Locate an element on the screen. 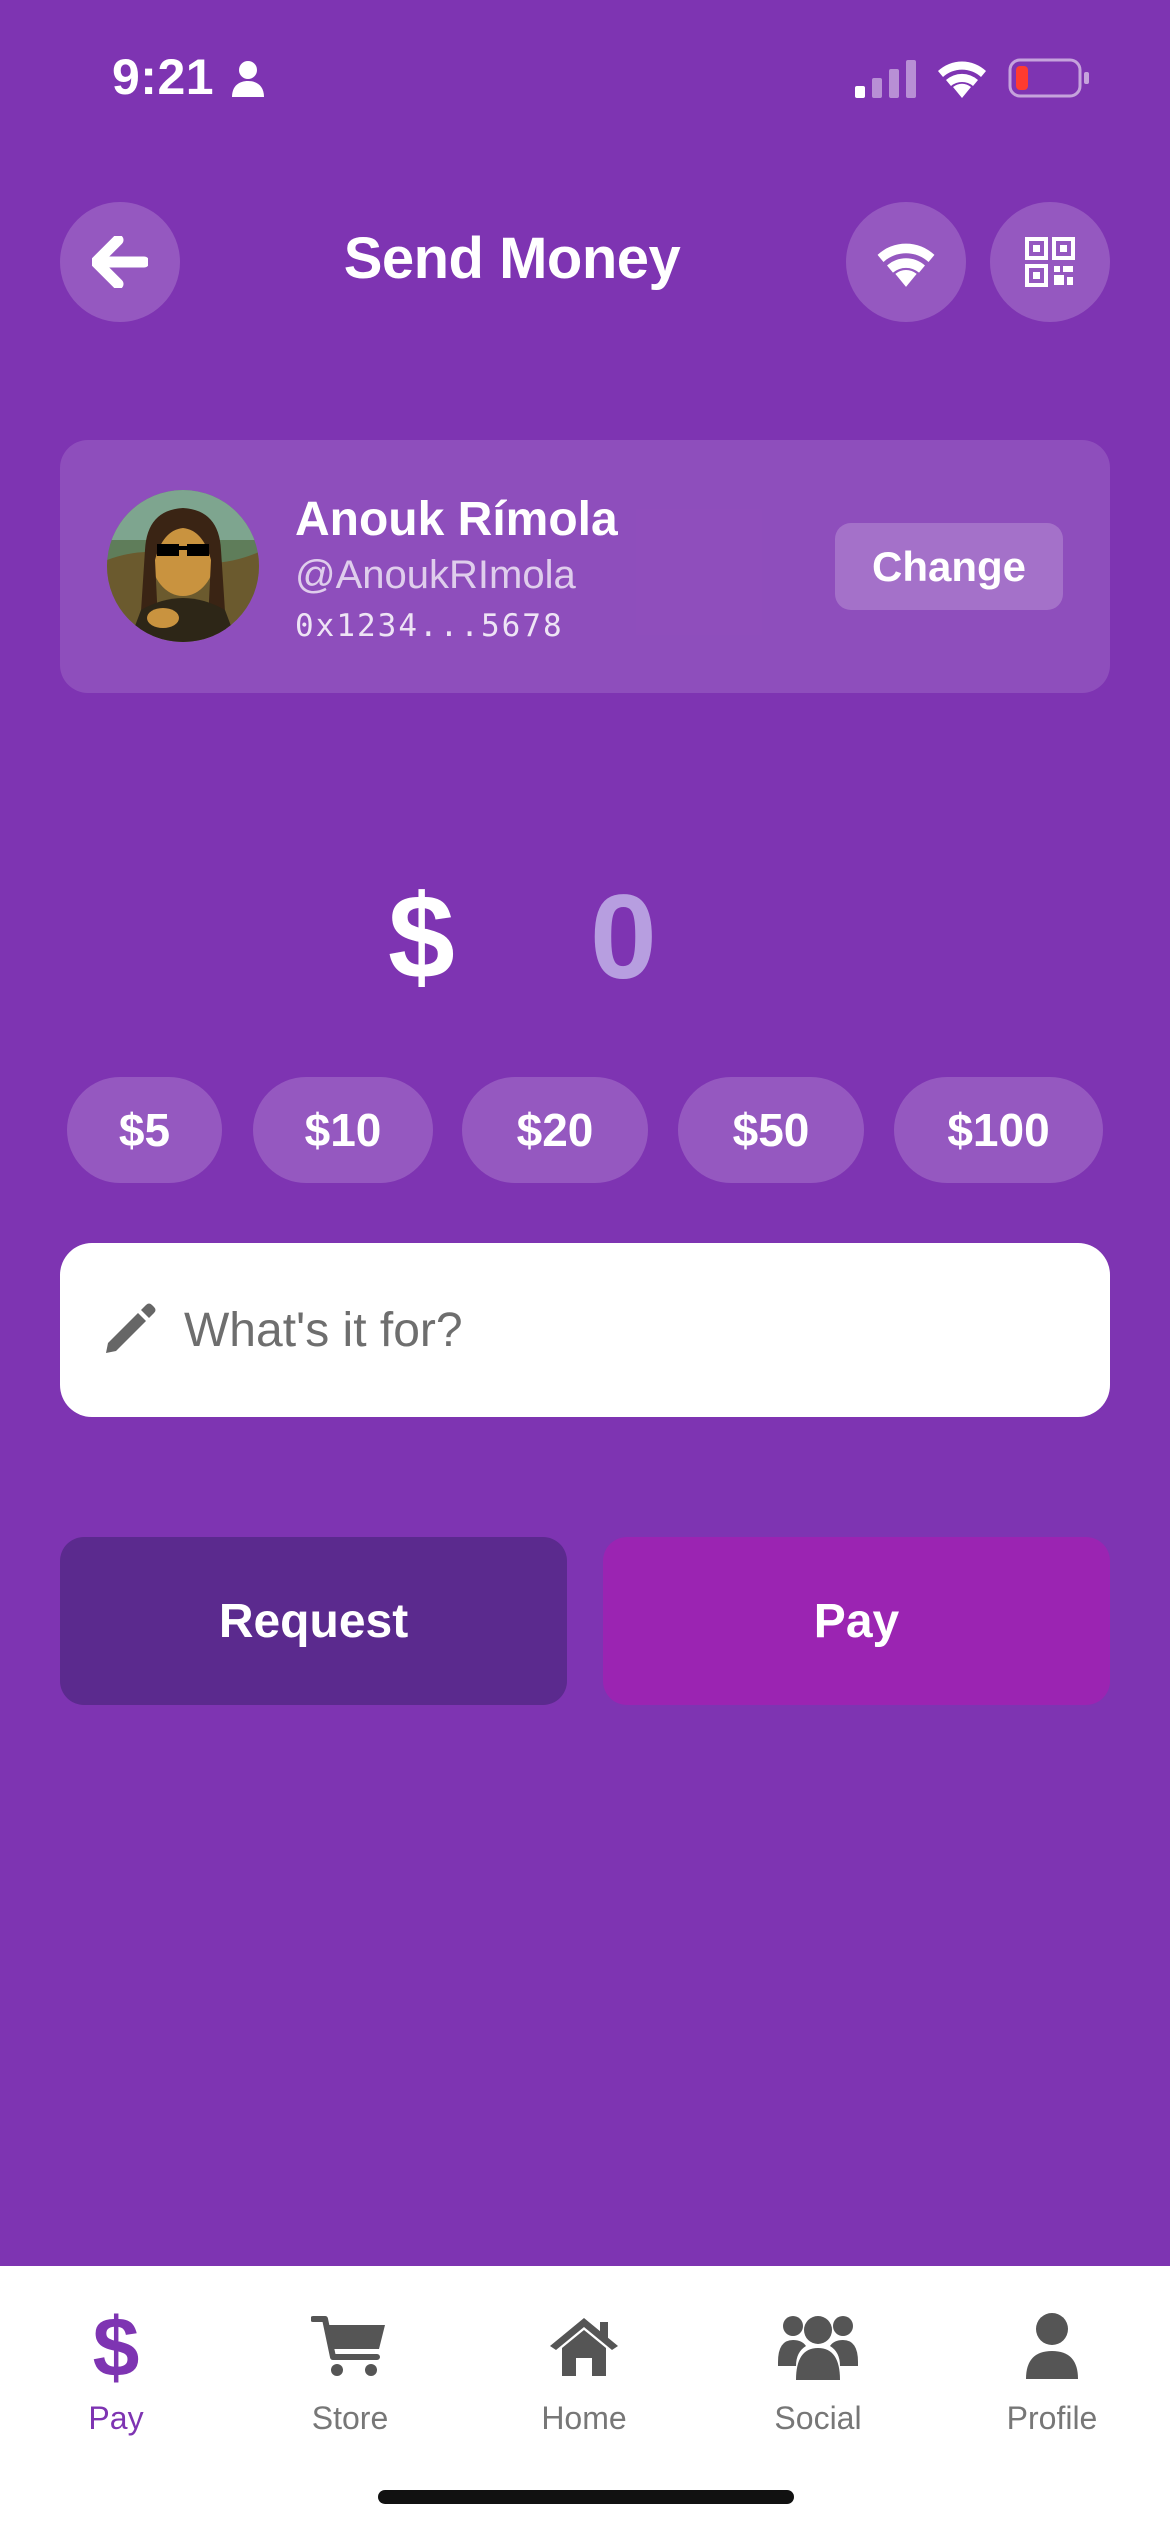 The image size is (1170, 2532). tab-home: Home is located at coordinates (584, 2381).